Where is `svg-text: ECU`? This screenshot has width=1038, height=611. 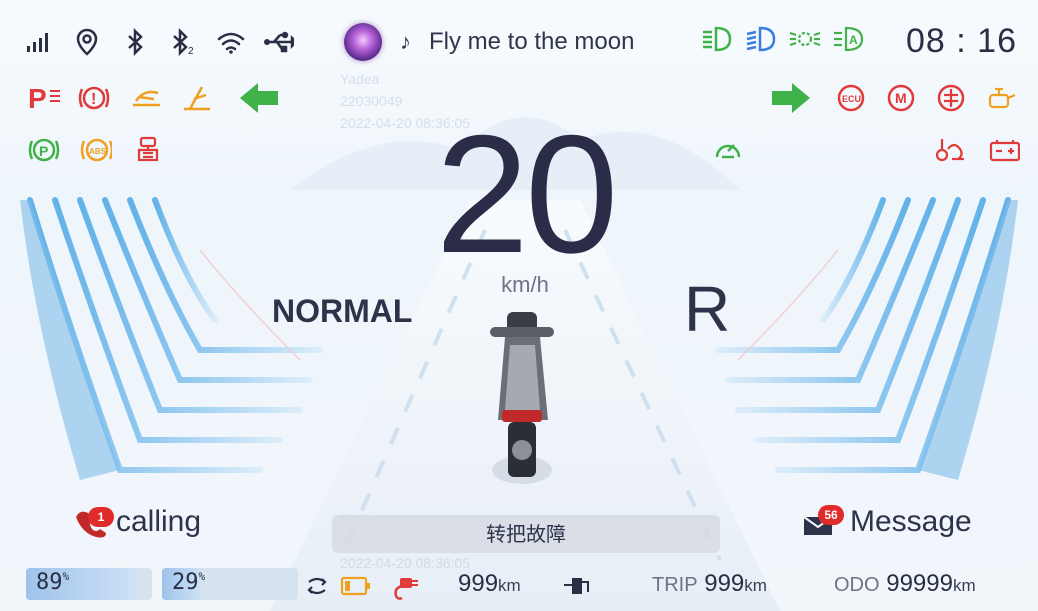 svg-text: ECU is located at coordinates (851, 99).